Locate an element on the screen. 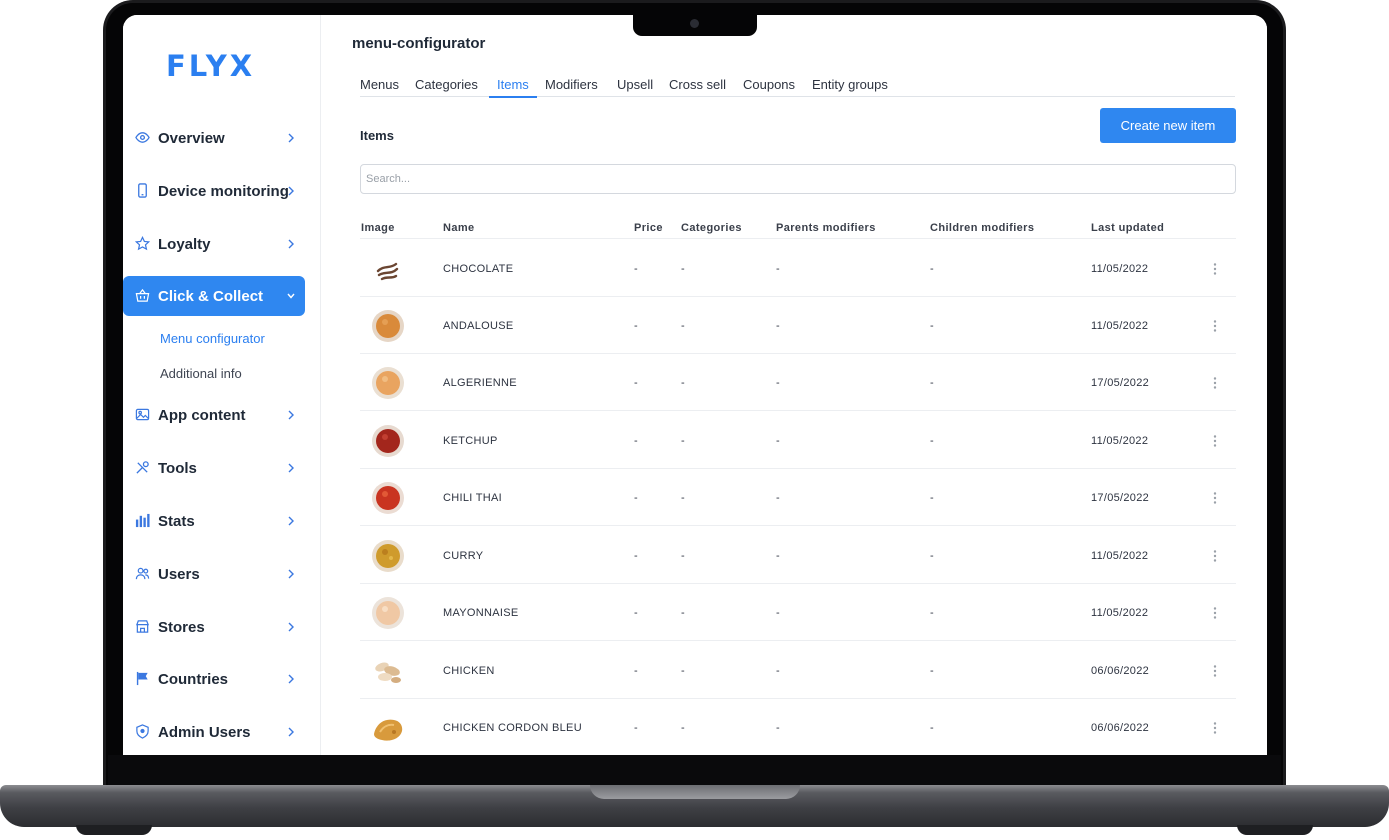  sidebar-item-stores: Stores is located at coordinates (214, 627).